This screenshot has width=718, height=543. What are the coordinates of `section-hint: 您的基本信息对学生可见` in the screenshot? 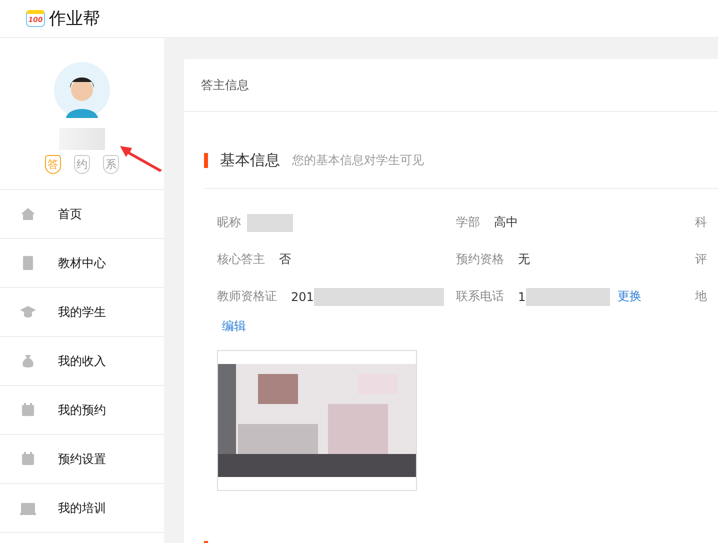 It's located at (358, 160).